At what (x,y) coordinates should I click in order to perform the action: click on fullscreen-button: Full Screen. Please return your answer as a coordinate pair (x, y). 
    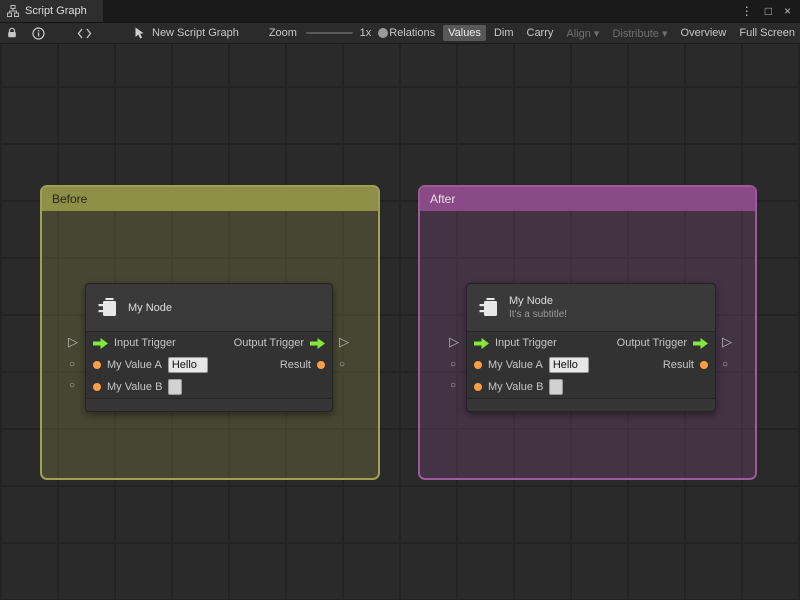
    Looking at the image, I should click on (767, 33).